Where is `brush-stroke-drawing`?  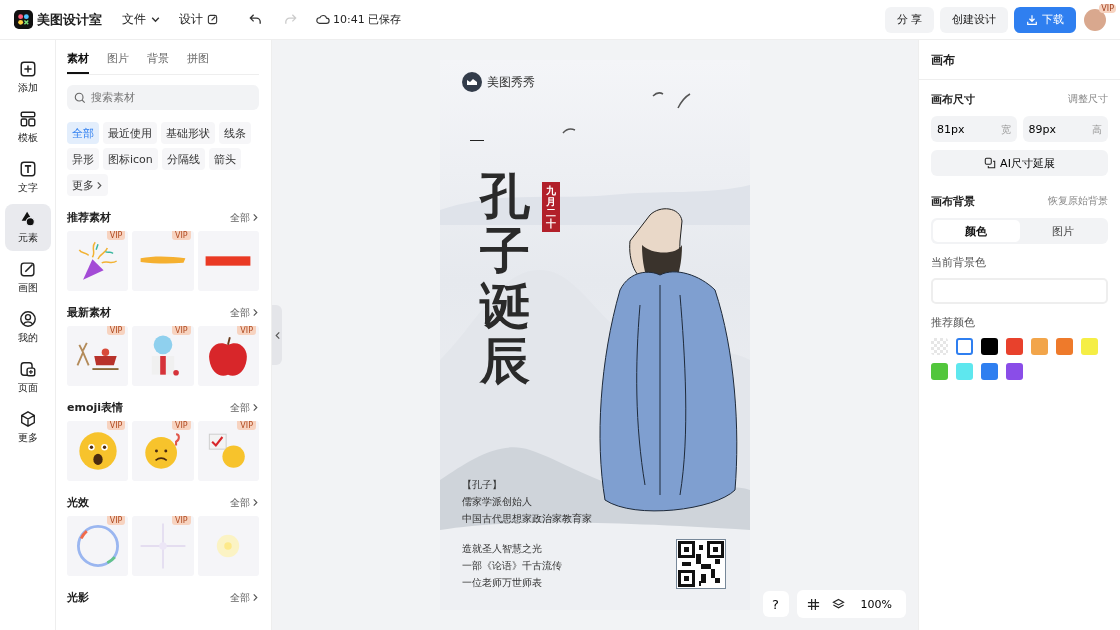 brush-stroke-drawing is located at coordinates (163, 260).